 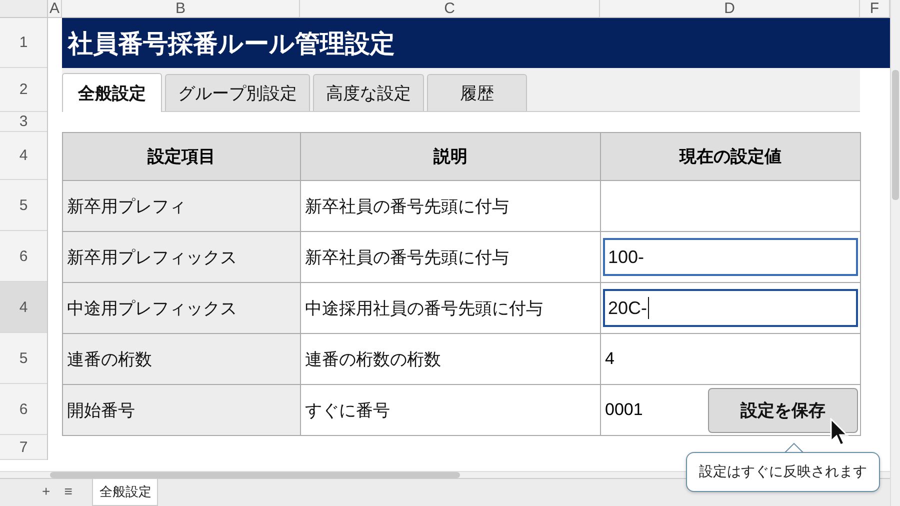 I want to click on text-cursor, so click(x=649, y=308).